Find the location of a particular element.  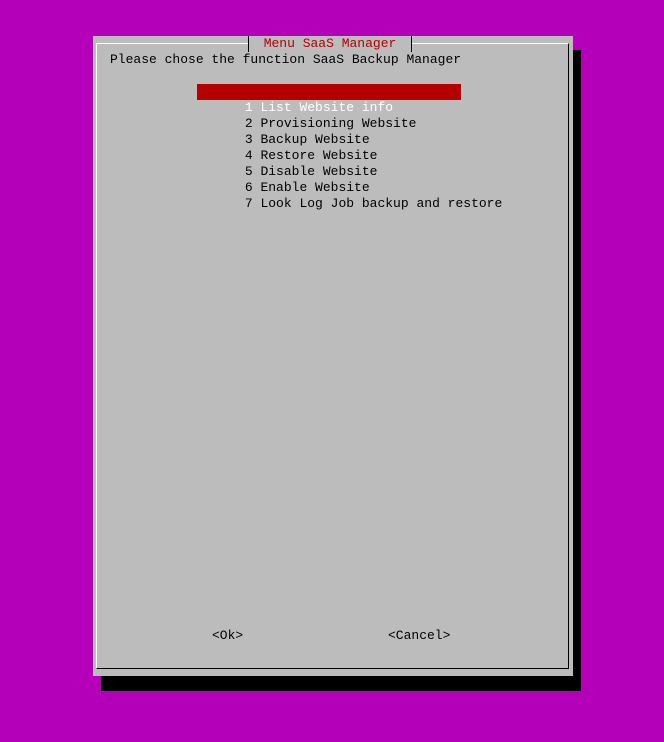

menu-item-tag: 5 is located at coordinates (248, 171).